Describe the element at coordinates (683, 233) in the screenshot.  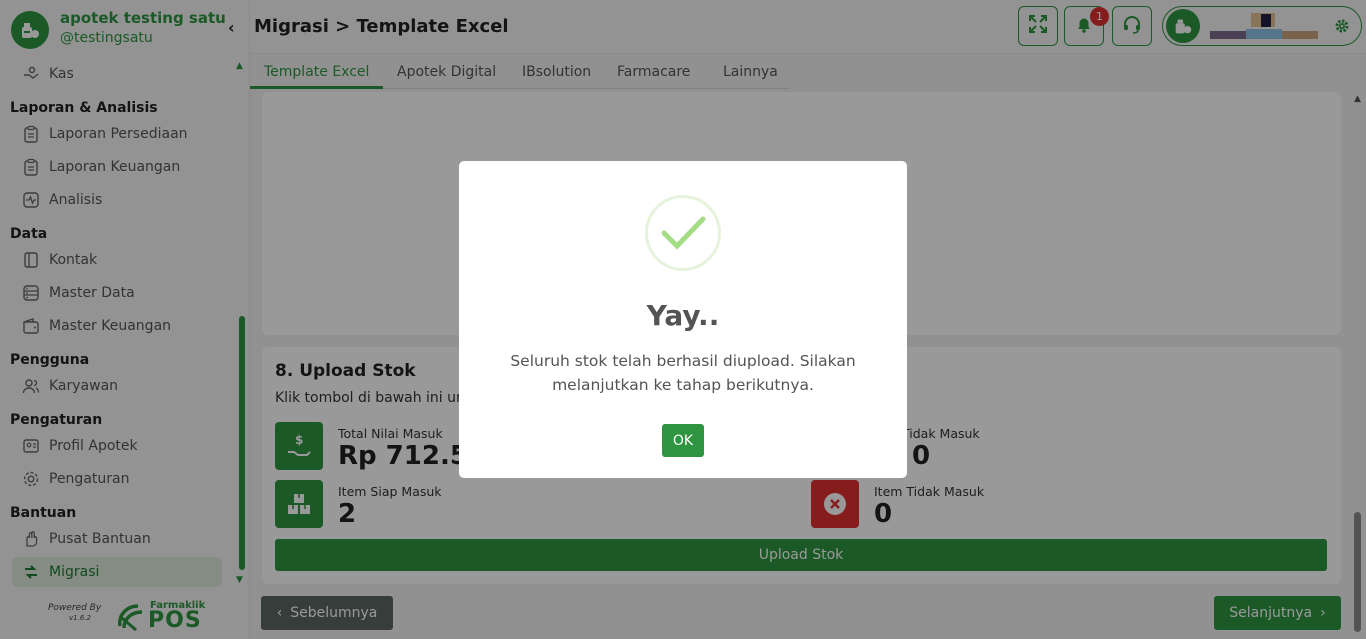
I see `success-check-icon` at that location.